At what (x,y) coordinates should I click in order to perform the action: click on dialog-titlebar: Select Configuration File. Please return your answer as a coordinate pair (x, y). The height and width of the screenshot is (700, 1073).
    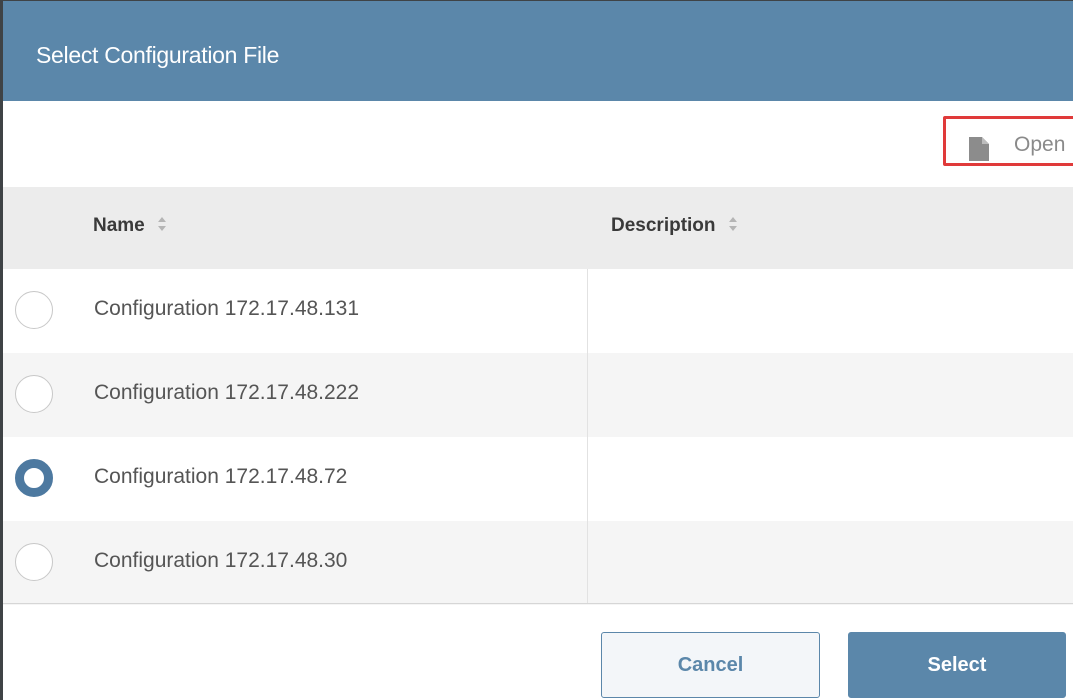
    Looking at the image, I should click on (538, 51).